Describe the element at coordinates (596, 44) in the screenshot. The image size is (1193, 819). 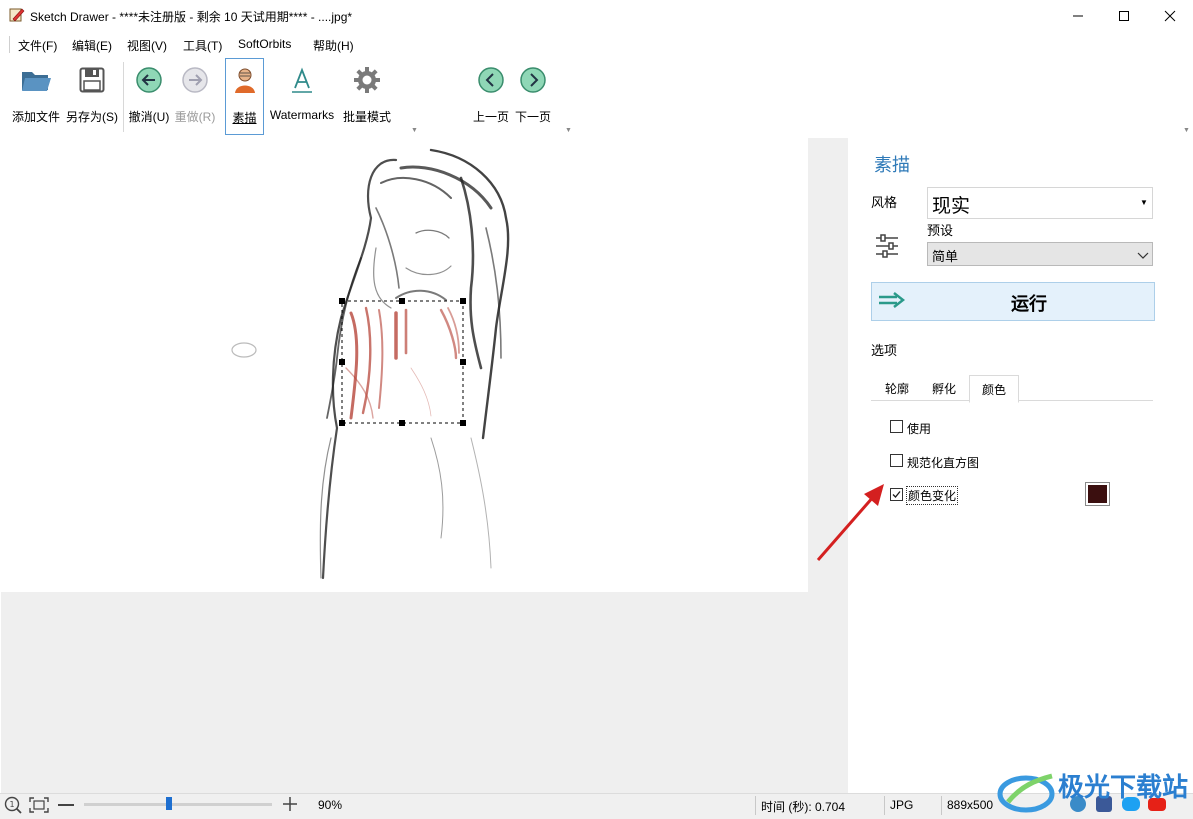
I see `menu-bar` at that location.